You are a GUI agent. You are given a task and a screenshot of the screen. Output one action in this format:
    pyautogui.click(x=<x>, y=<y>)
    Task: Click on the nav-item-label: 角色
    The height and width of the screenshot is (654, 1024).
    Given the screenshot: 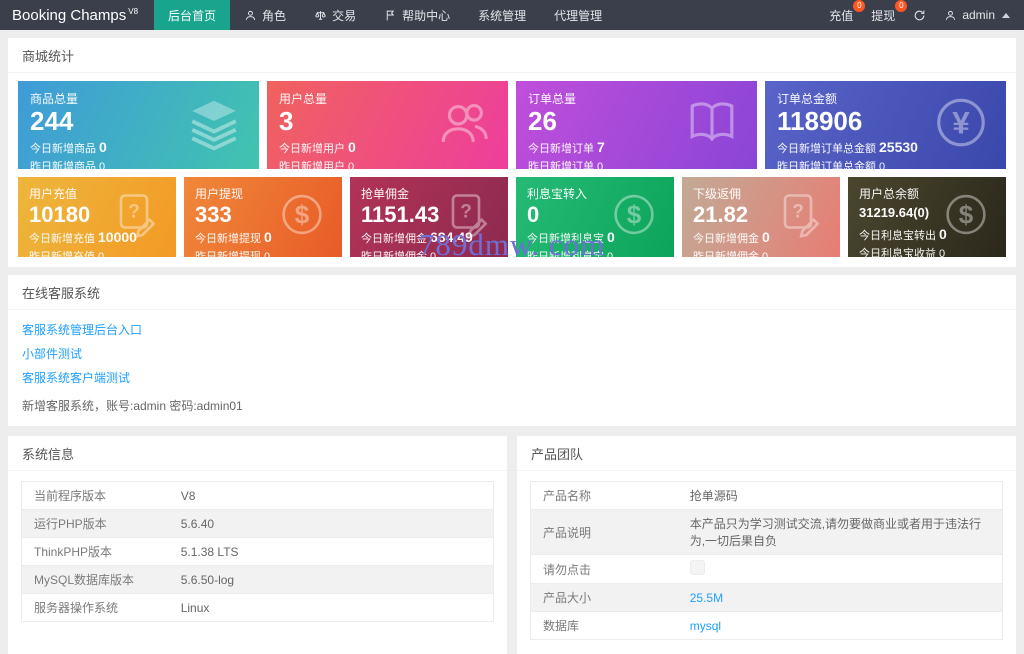 What is the action you would take?
    pyautogui.click(x=274, y=15)
    